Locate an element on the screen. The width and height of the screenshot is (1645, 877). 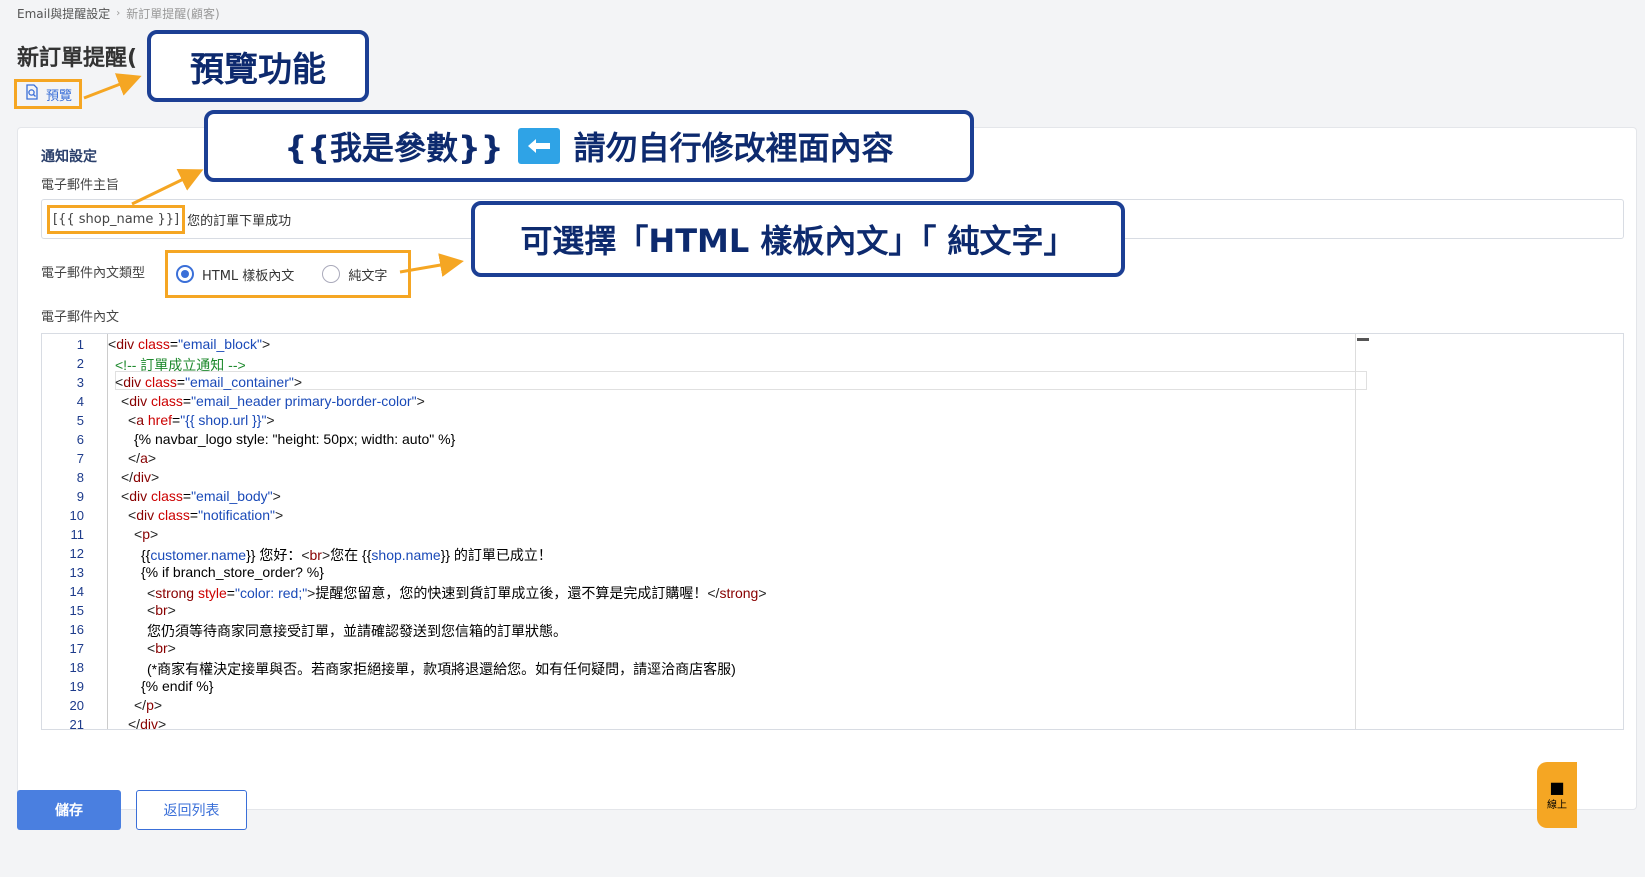
line-number-gutter: 1 2 3 4 5 6 7 8 9 10 11 12 13 14 15 16 17 18 19 20 21 is located at coordinates (75, 531).